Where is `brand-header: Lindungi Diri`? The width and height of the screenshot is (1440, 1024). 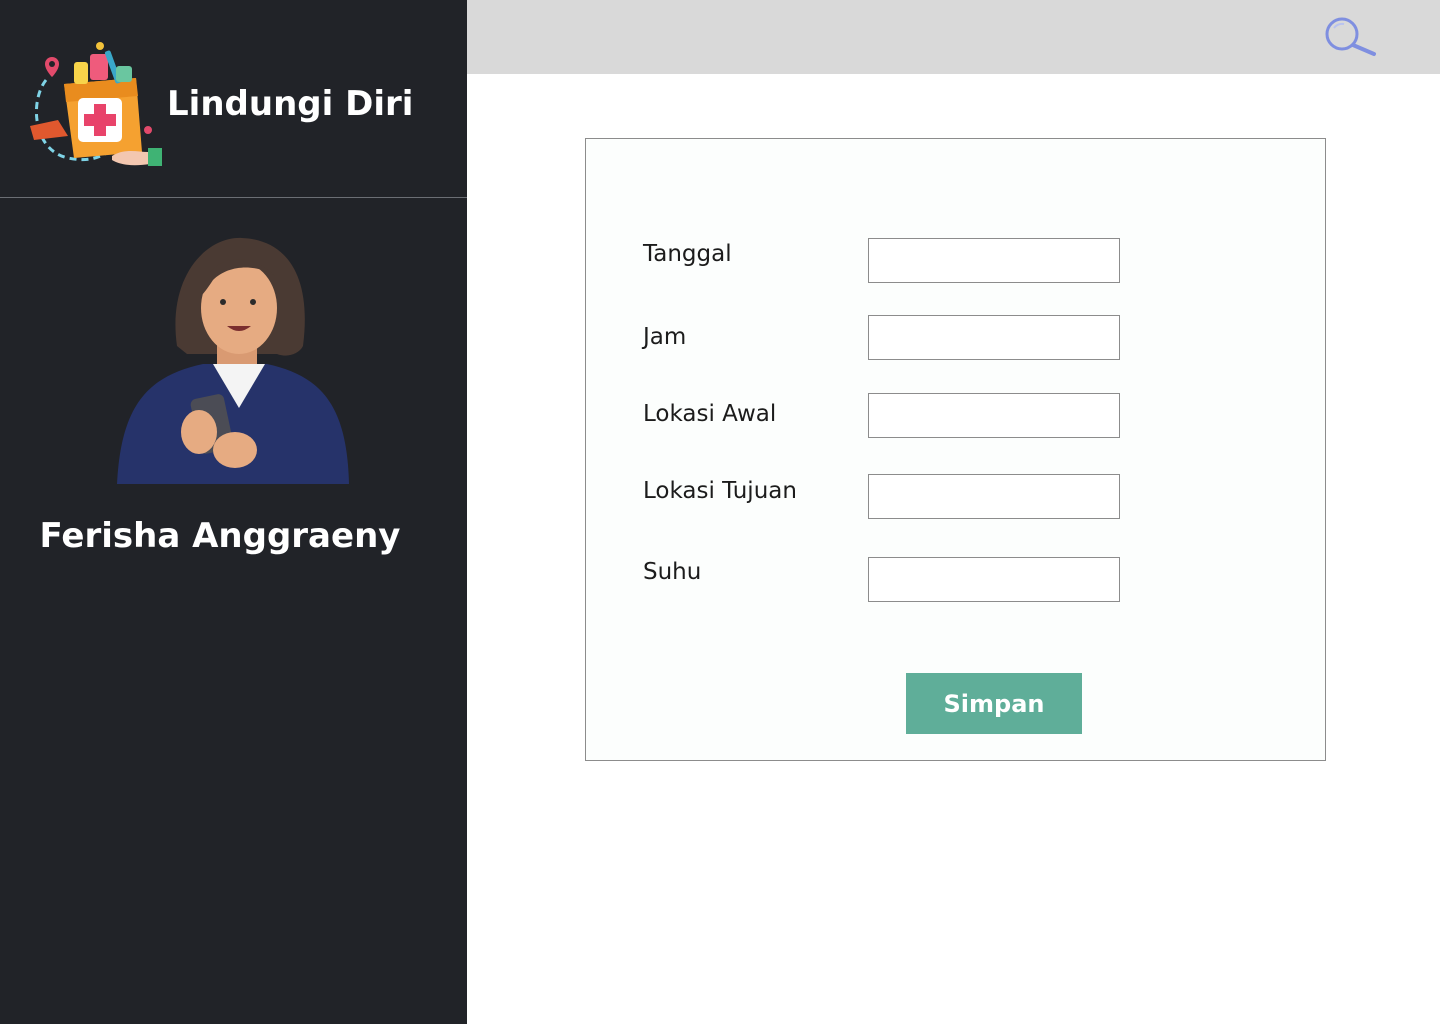 brand-header: Lindungi Diri is located at coordinates (233, 99).